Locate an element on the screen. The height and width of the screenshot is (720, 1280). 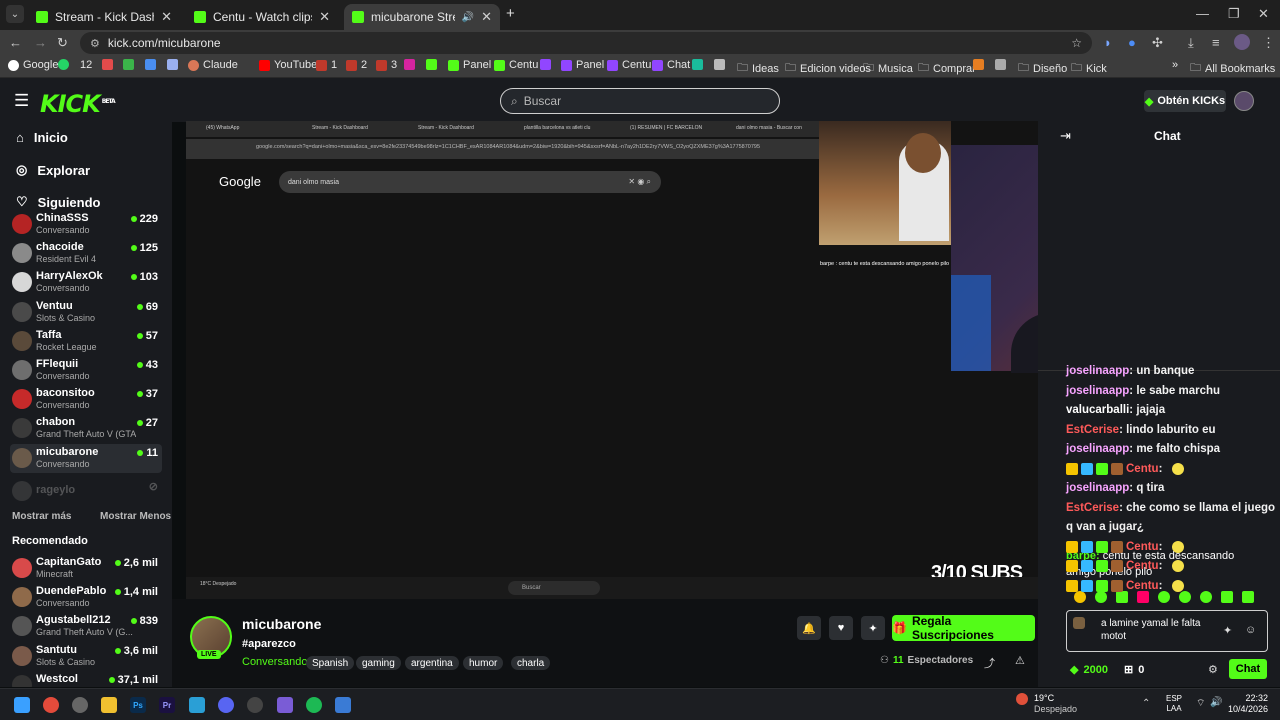
clock: 22:32 10/4/2026 is located at coordinates (1248, 704).